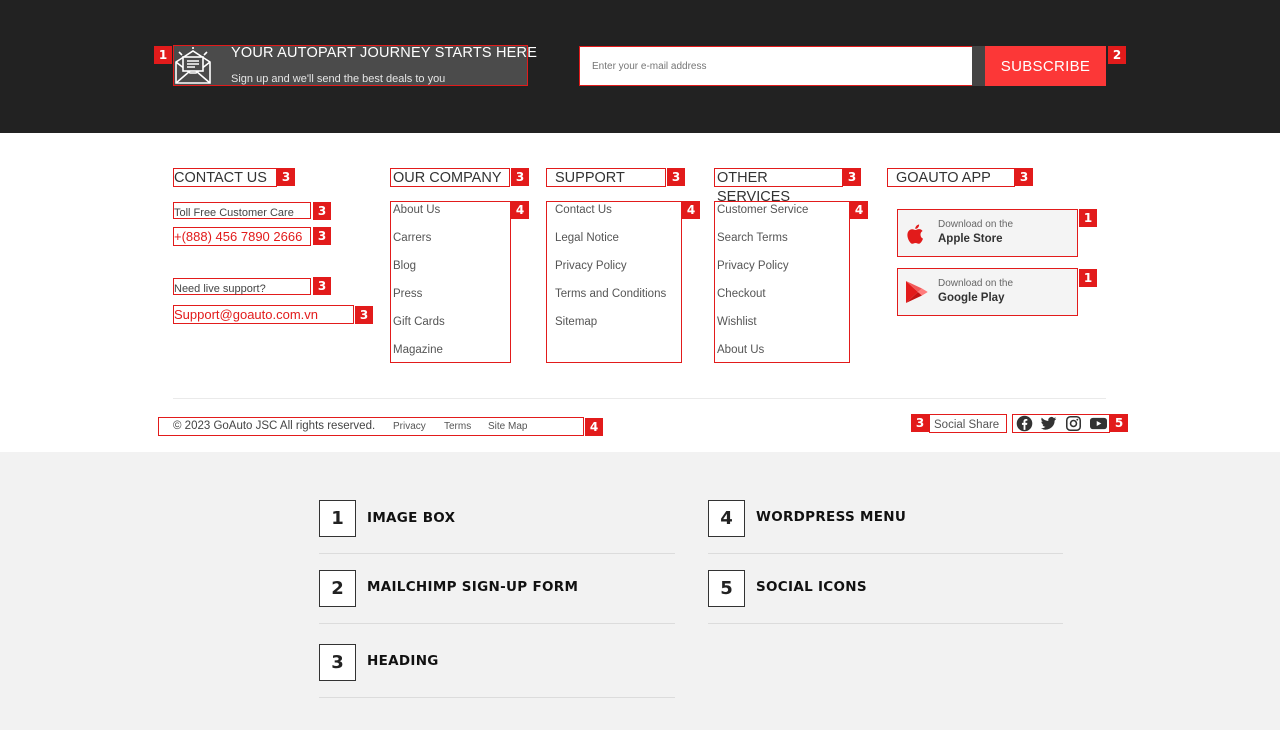 Image resolution: width=1280 pixels, height=730 pixels. Describe the element at coordinates (726, 518) in the screenshot. I see `legend-number: 4` at that location.